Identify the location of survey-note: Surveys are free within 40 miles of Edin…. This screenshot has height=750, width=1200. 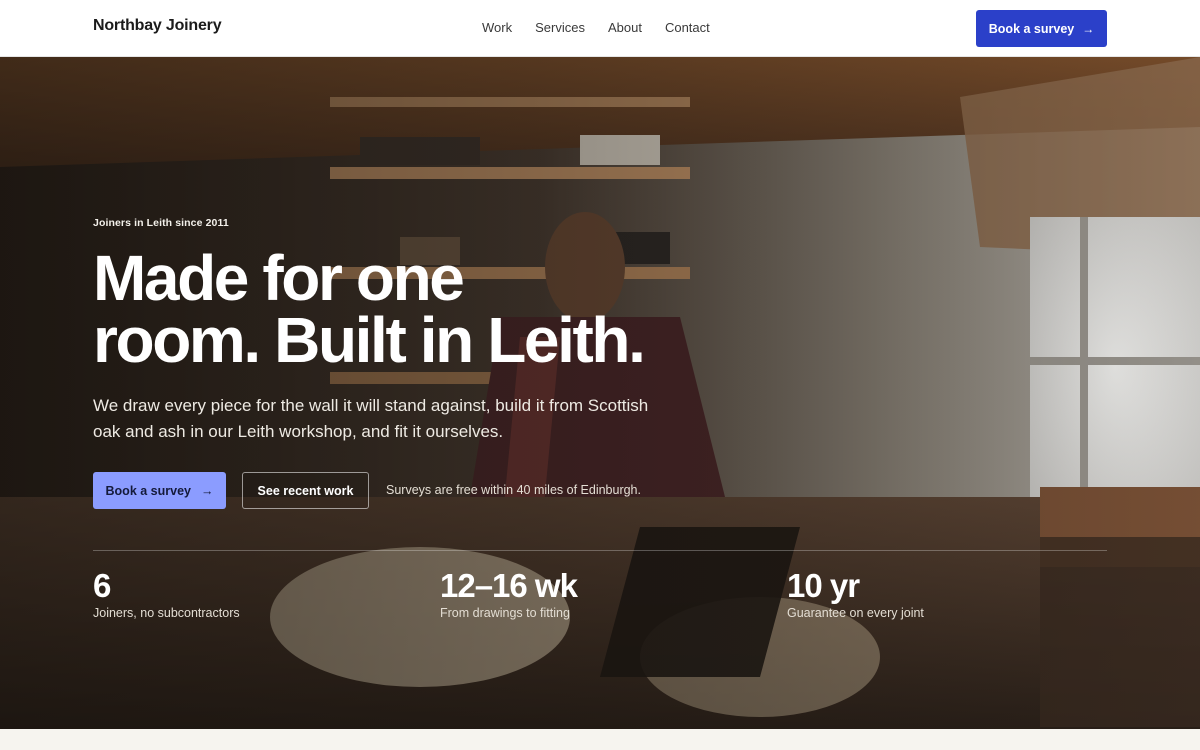
(513, 490).